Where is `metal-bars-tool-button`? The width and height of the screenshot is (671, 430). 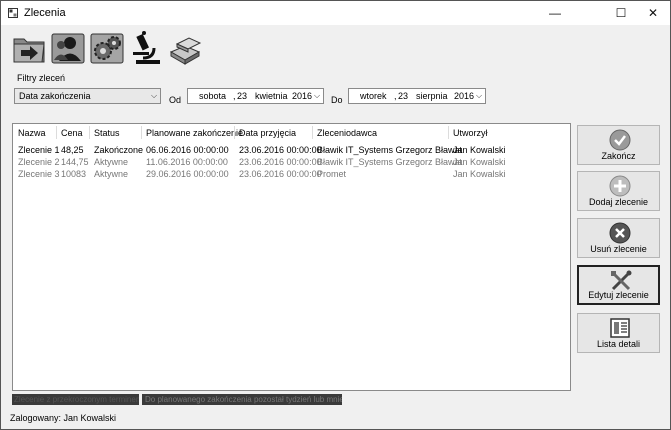
metal-bars-tool-button is located at coordinates (185, 48).